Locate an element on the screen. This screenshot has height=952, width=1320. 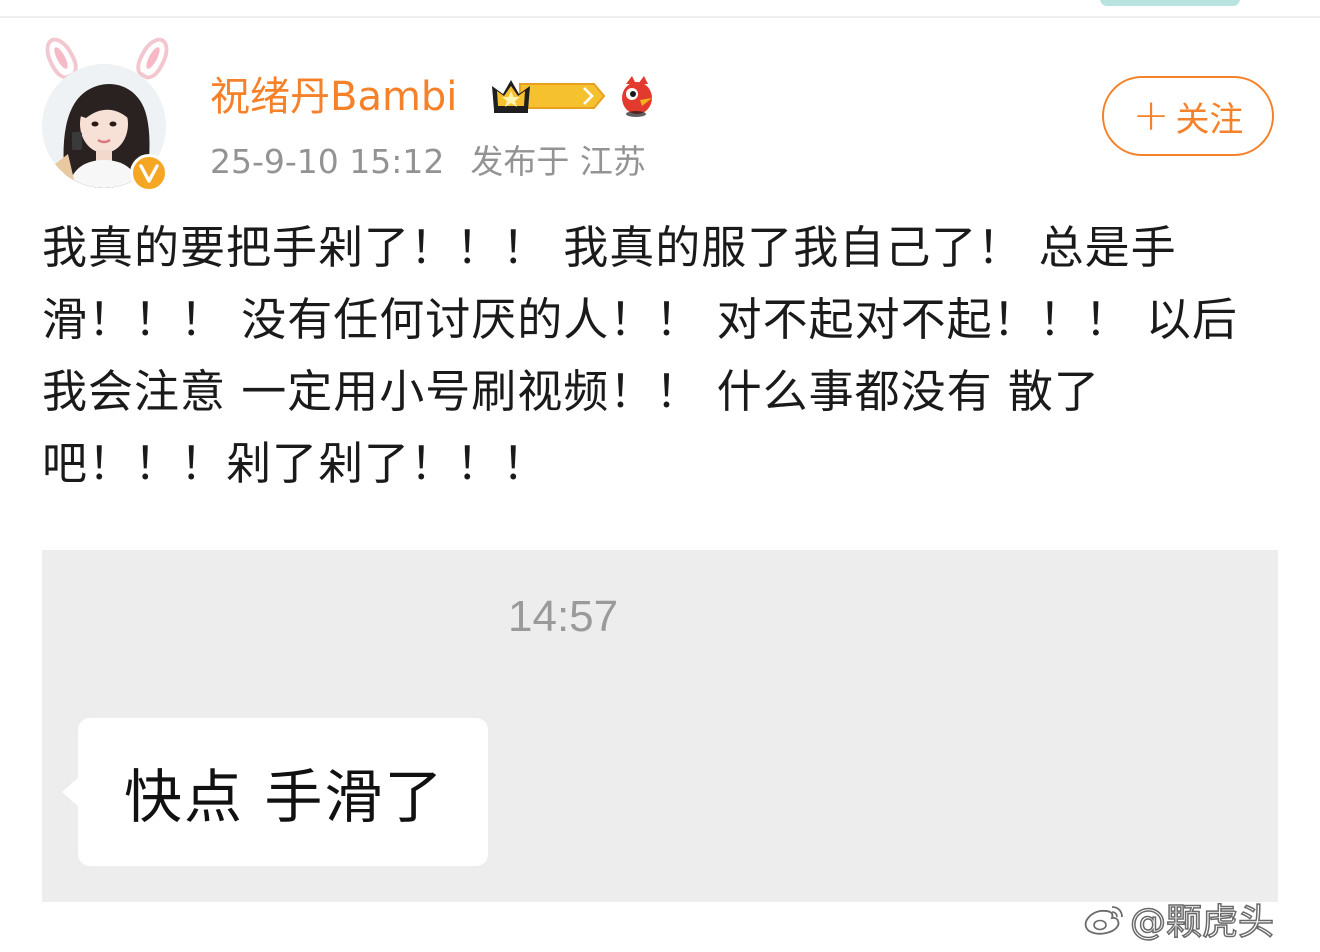
author-name: 祝绪丹Bambi is located at coordinates (333, 97).